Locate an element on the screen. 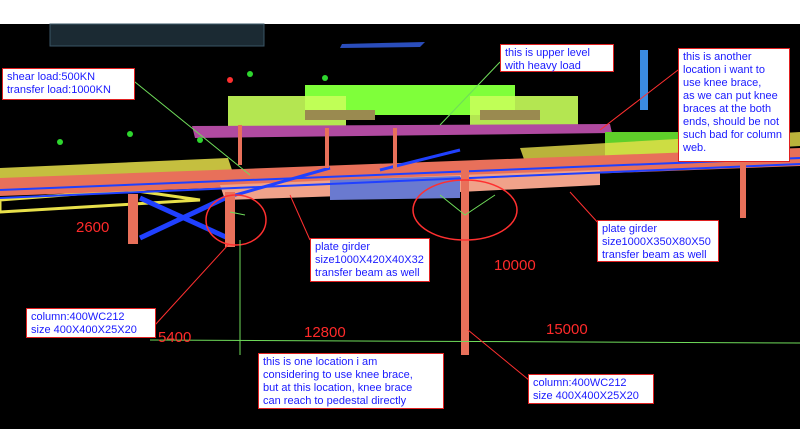  leader-another-location is located at coordinates (639, 100).